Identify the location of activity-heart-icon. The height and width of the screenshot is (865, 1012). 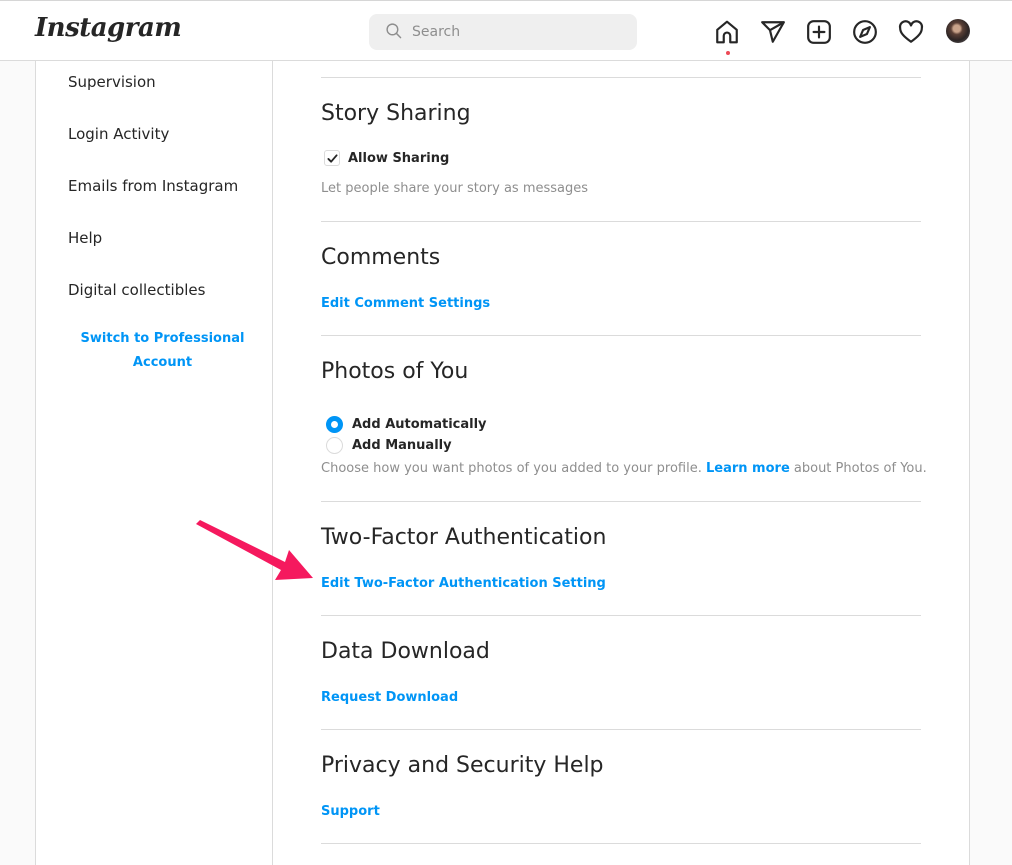
(911, 32).